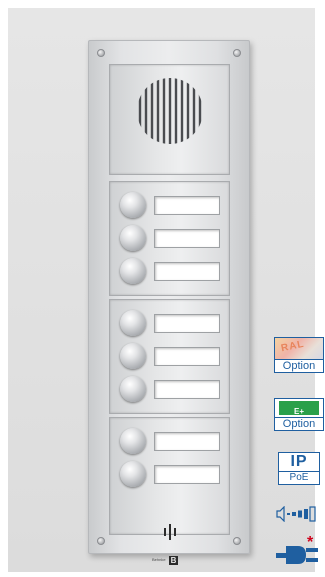 This screenshot has width=325, height=577. I want to click on screw-bottom-left, so click(101, 541).